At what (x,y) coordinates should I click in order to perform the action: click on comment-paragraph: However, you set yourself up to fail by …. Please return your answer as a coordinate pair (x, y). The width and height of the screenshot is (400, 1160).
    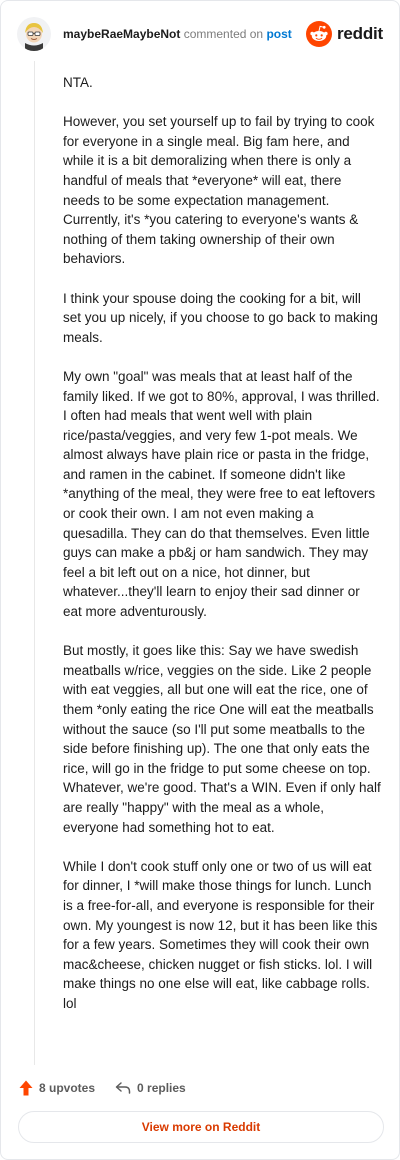
    Looking at the image, I should click on (219, 190).